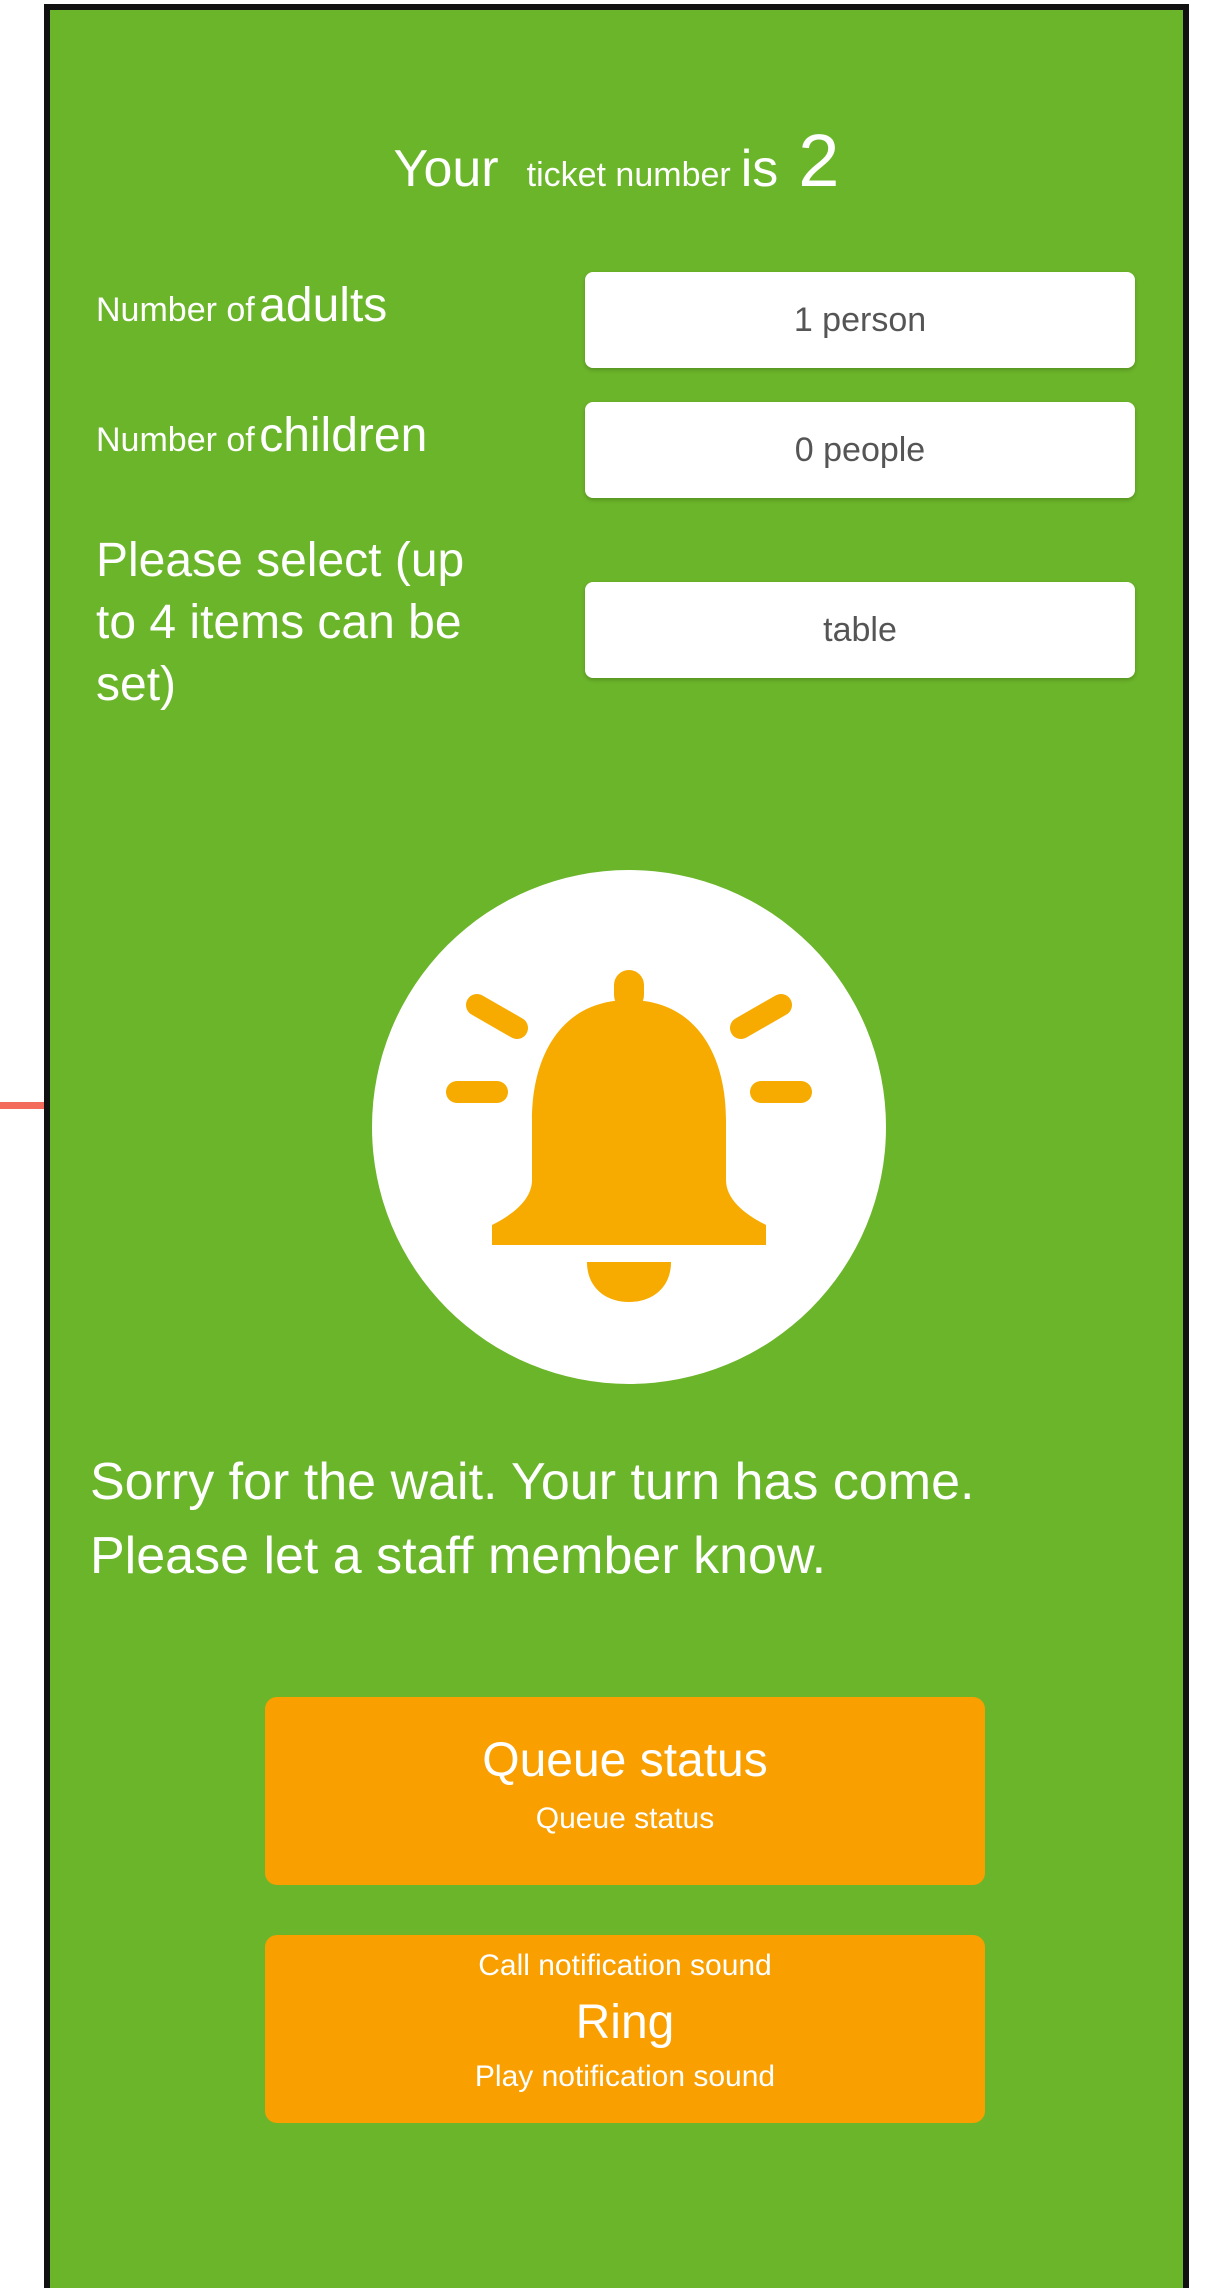 Image resolution: width=1229 pixels, height=2288 pixels. Describe the element at coordinates (625, 1791) in the screenshot. I see `queue-status-button: Queue status Queue status` at that location.